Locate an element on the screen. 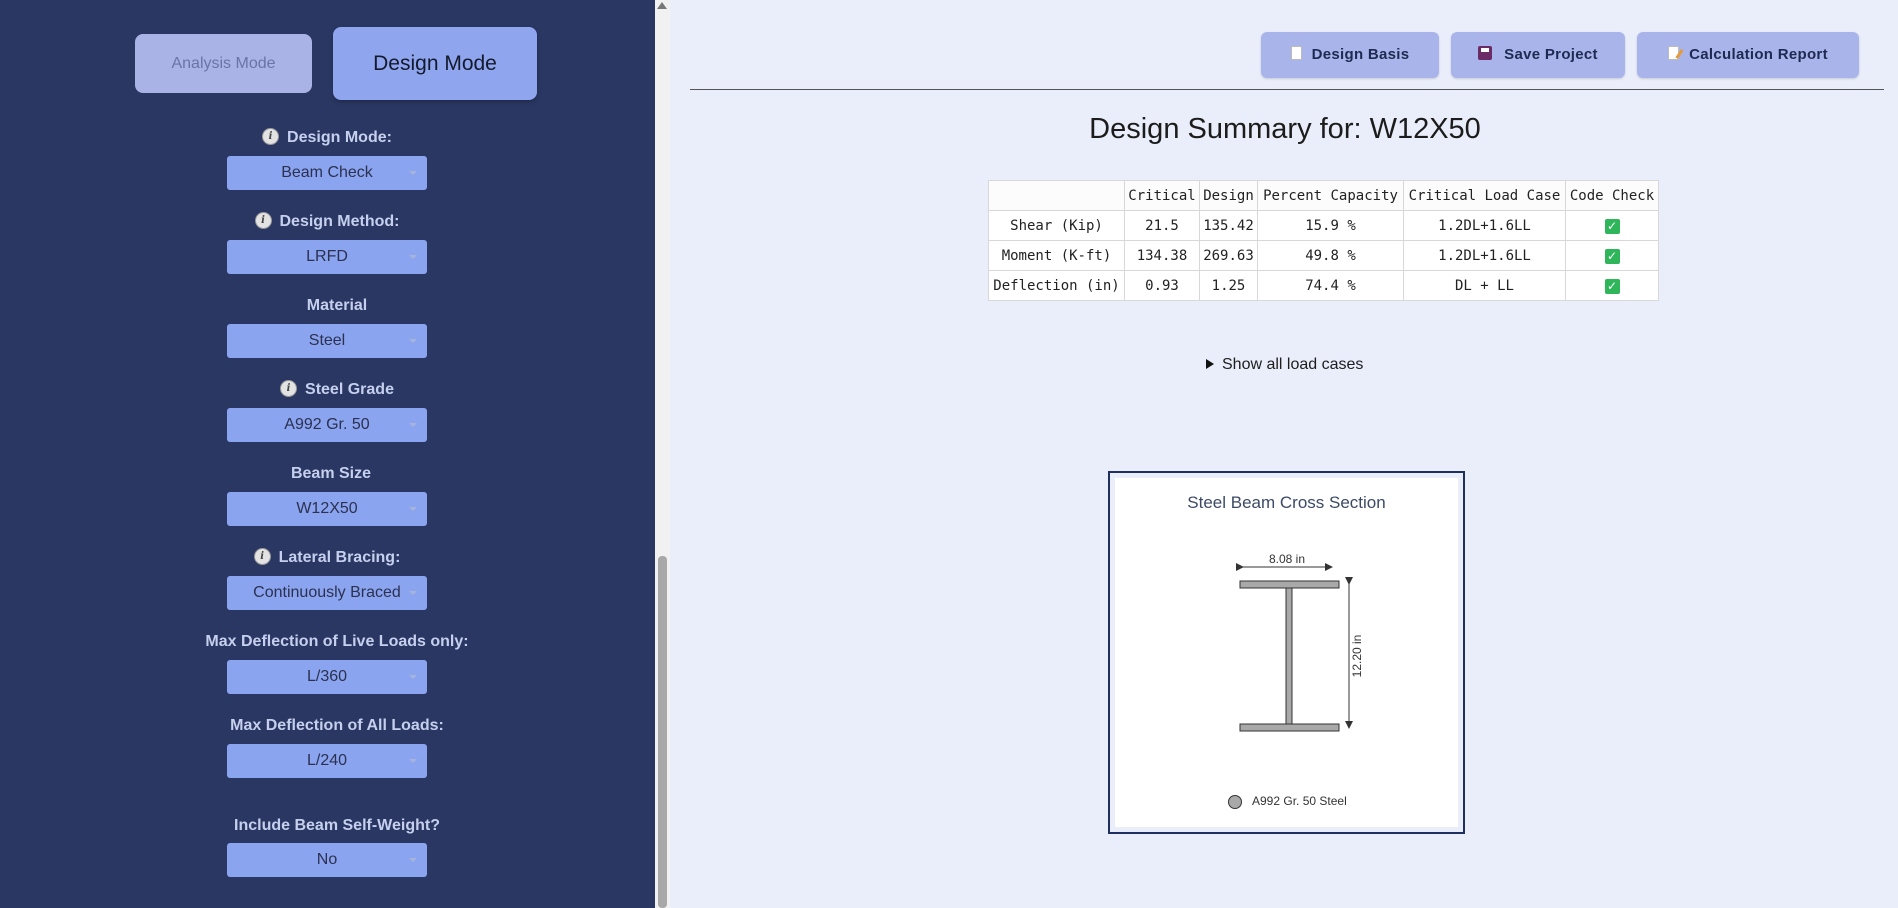  save-disk-icon is located at coordinates (1485, 53).